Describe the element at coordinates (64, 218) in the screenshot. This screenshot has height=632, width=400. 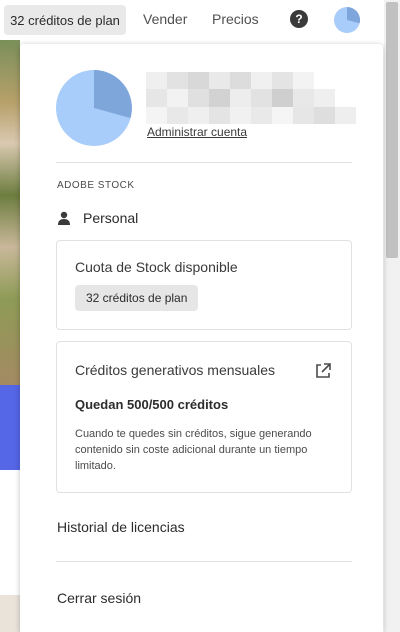
I see `person-icon` at that location.